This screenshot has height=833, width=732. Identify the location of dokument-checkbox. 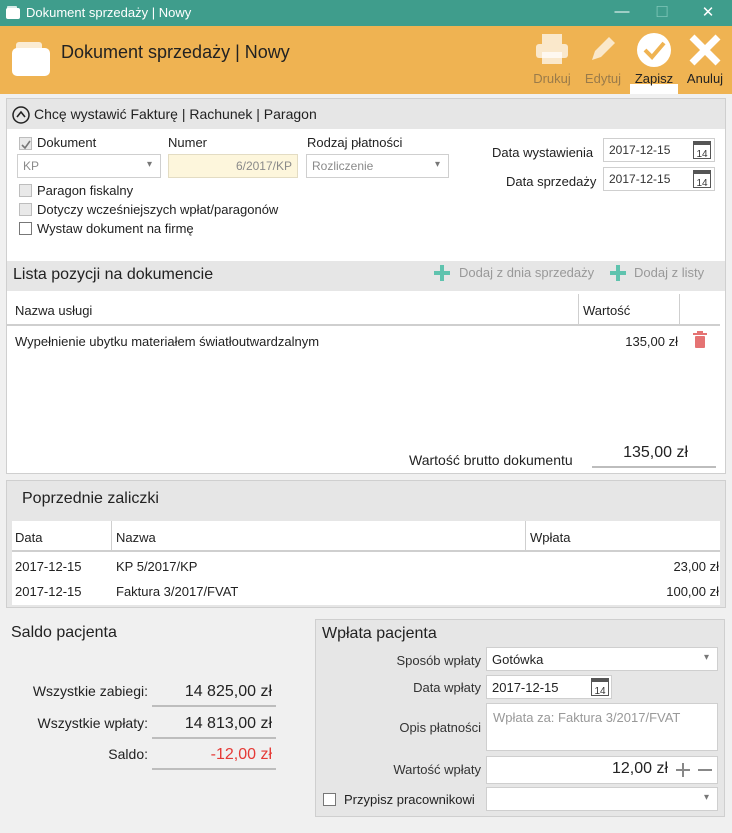
(25, 143).